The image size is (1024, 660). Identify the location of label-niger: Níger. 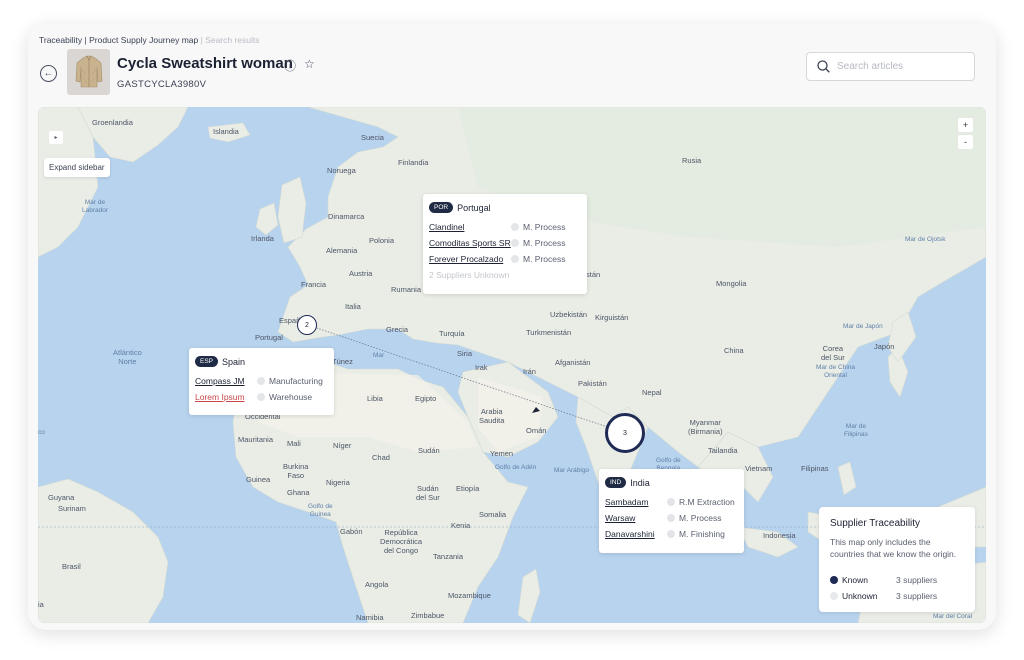
(342, 445).